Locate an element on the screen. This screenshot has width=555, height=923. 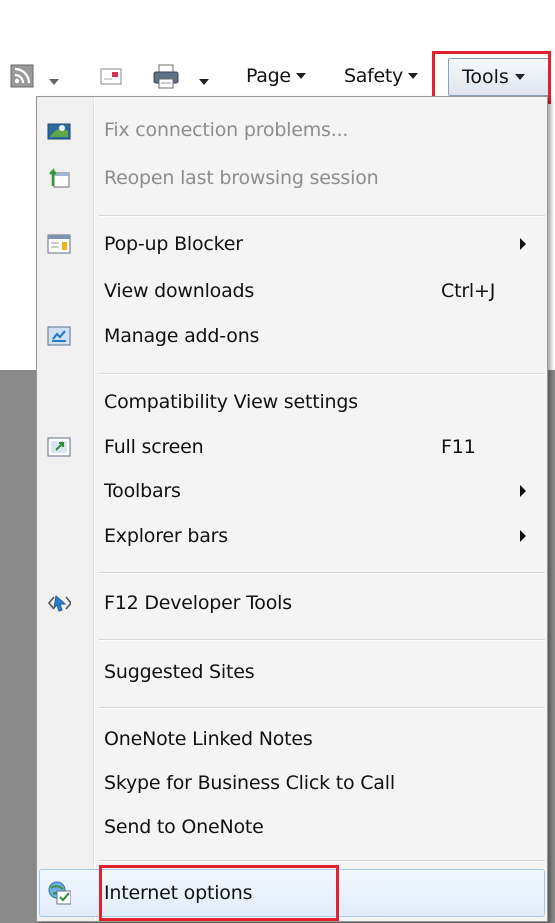
menu-item-explorer-bars: Explorer bars is located at coordinates (292, 536).